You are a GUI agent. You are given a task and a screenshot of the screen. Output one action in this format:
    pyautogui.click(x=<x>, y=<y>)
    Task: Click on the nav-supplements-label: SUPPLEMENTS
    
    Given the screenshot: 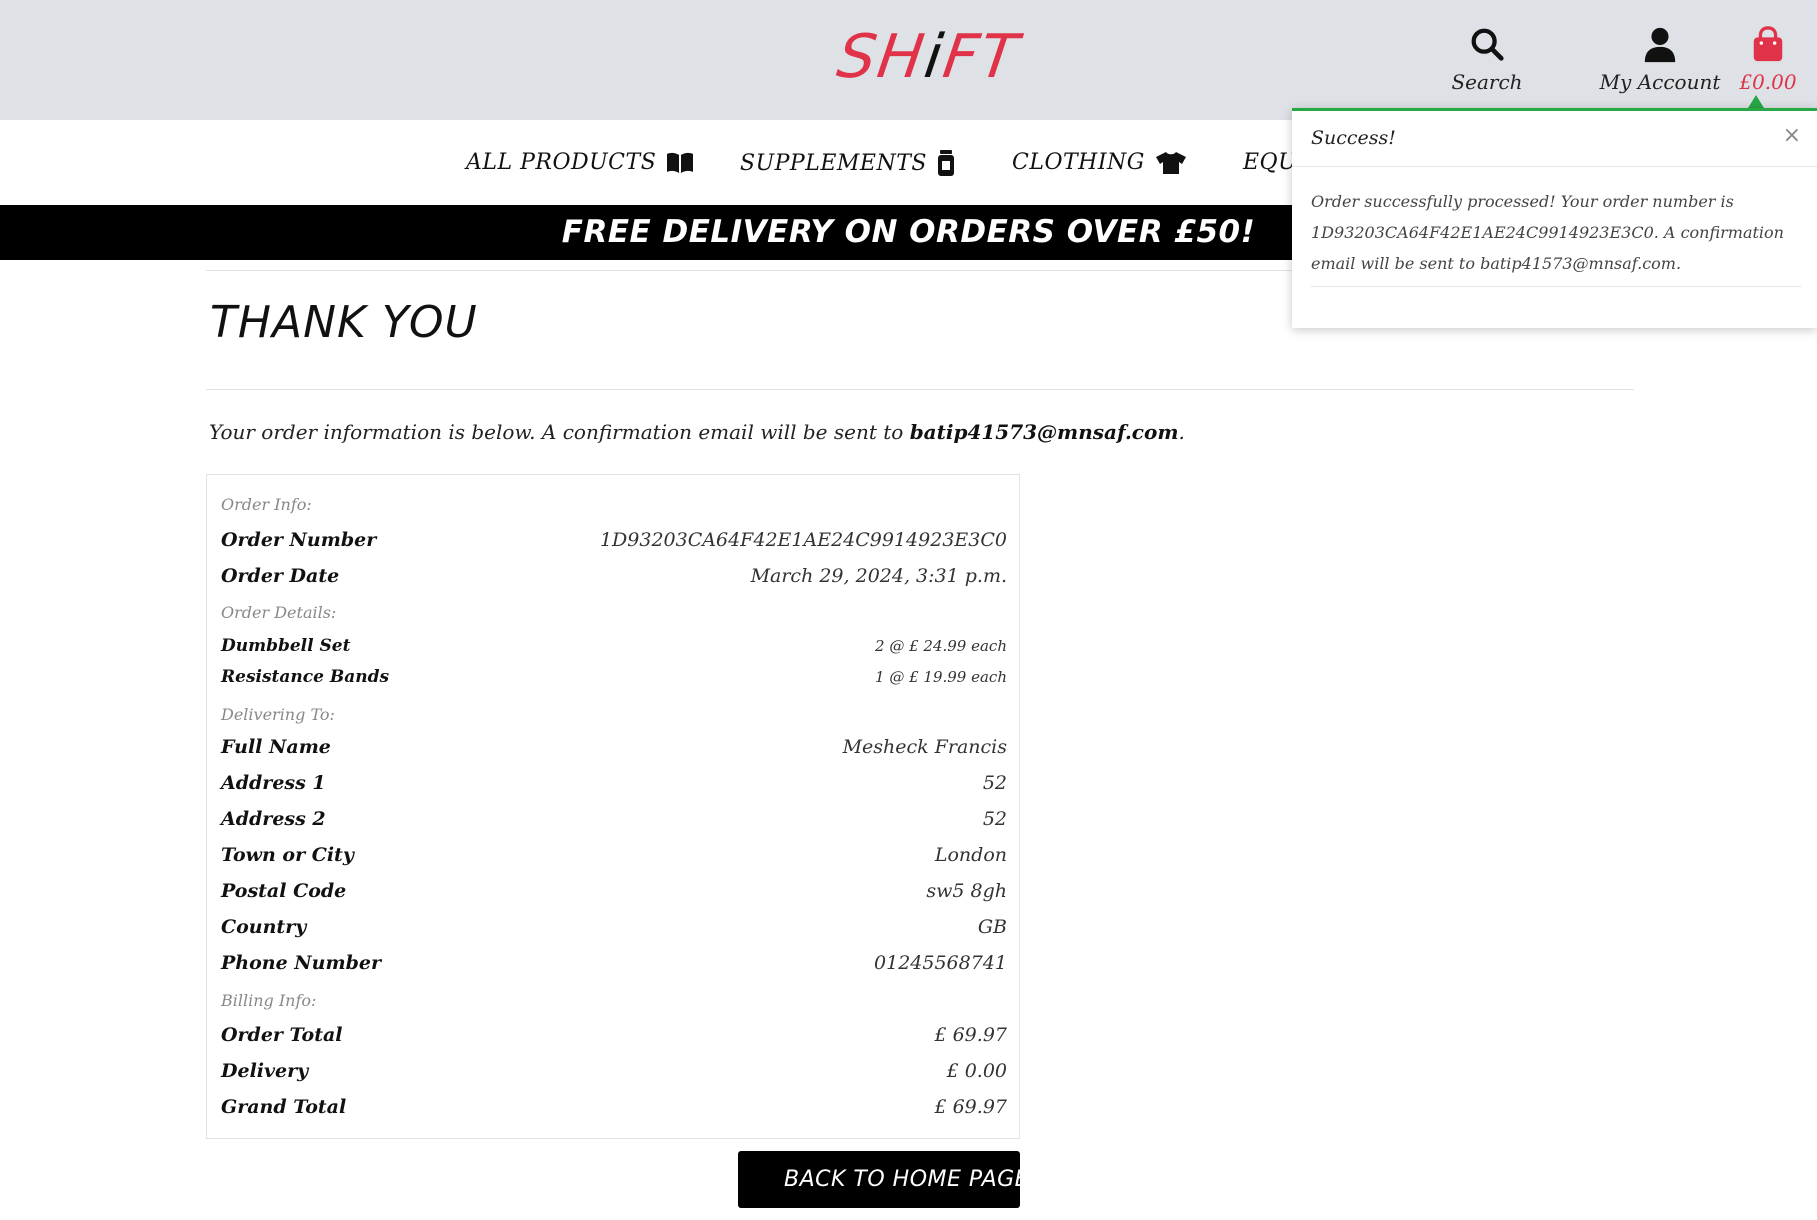 What is the action you would take?
    pyautogui.click(x=833, y=163)
    